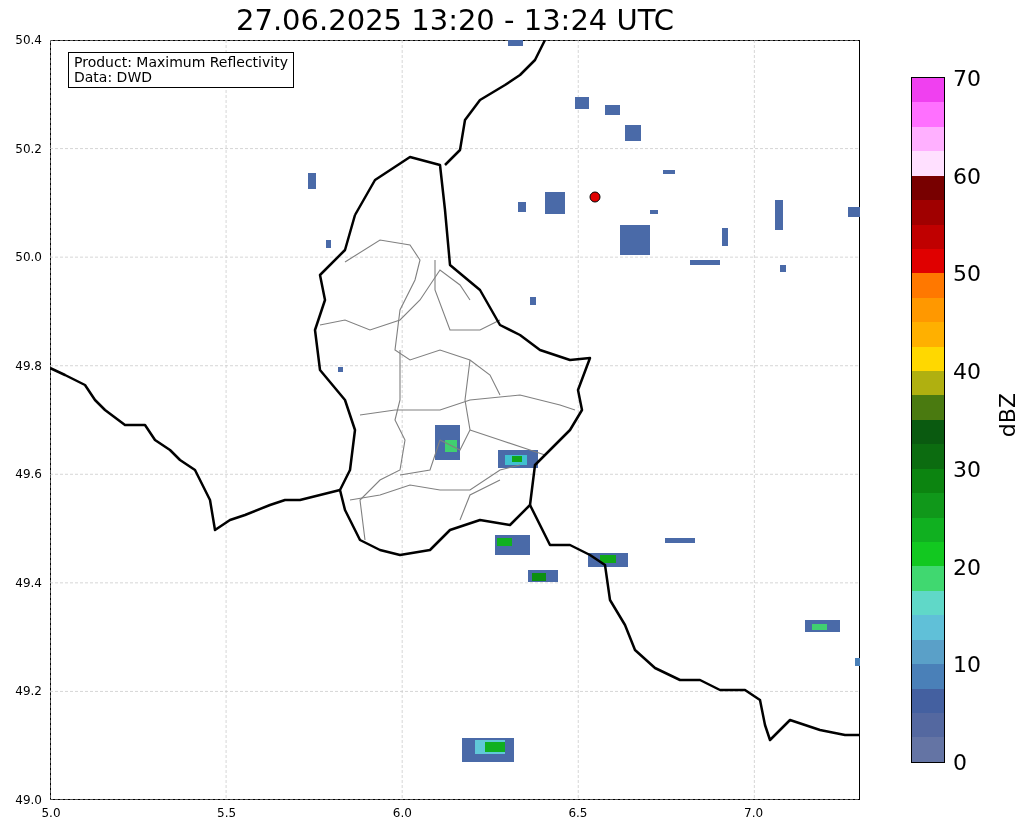 This screenshot has width=1023, height=834. I want to click on chart-title: 27.06.2025 13:20 - 13:24 UTC, so click(455, 20).